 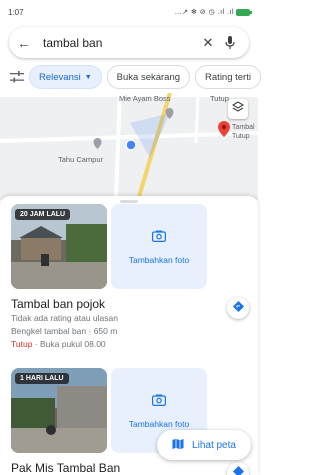 I want to click on close-icon: ✕, so click(x=208, y=43).